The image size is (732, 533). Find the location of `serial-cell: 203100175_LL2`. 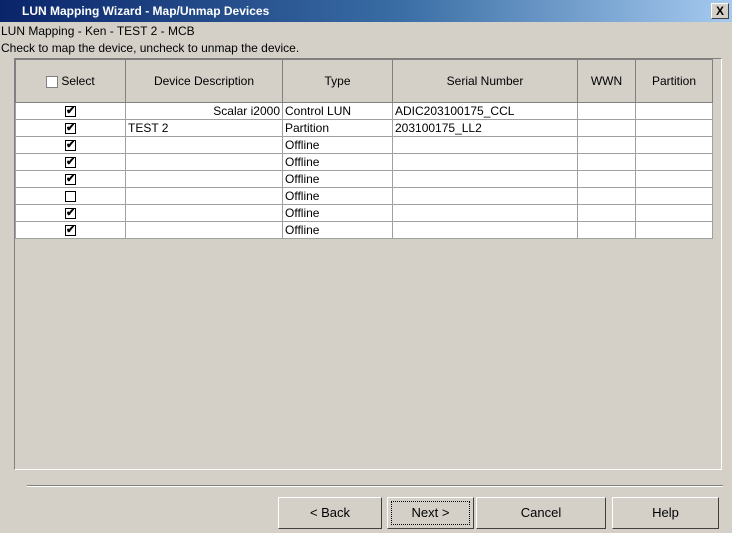

serial-cell: 203100175_LL2 is located at coordinates (485, 128).